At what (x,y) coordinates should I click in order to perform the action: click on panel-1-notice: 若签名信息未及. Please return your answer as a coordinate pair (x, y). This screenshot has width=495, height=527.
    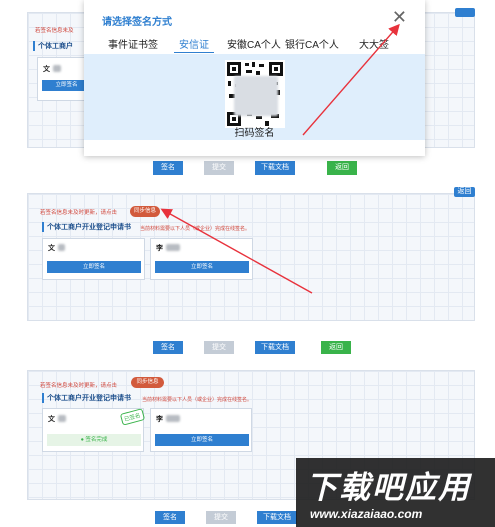
    Looking at the image, I should click on (54, 31).